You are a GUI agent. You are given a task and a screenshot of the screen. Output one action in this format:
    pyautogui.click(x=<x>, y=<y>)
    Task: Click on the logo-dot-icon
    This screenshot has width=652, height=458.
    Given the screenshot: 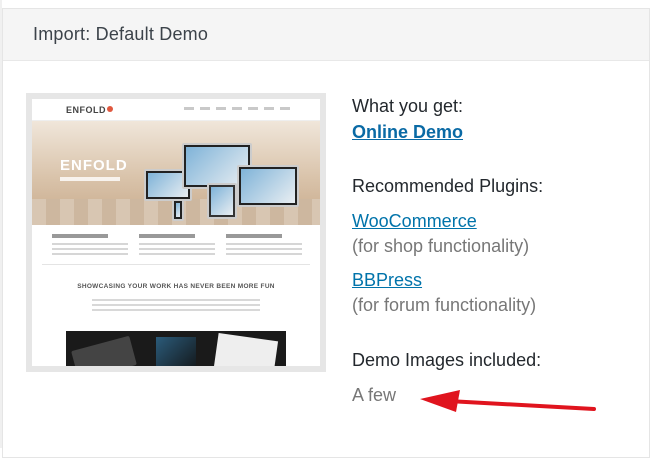 What is the action you would take?
    pyautogui.click(x=110, y=109)
    